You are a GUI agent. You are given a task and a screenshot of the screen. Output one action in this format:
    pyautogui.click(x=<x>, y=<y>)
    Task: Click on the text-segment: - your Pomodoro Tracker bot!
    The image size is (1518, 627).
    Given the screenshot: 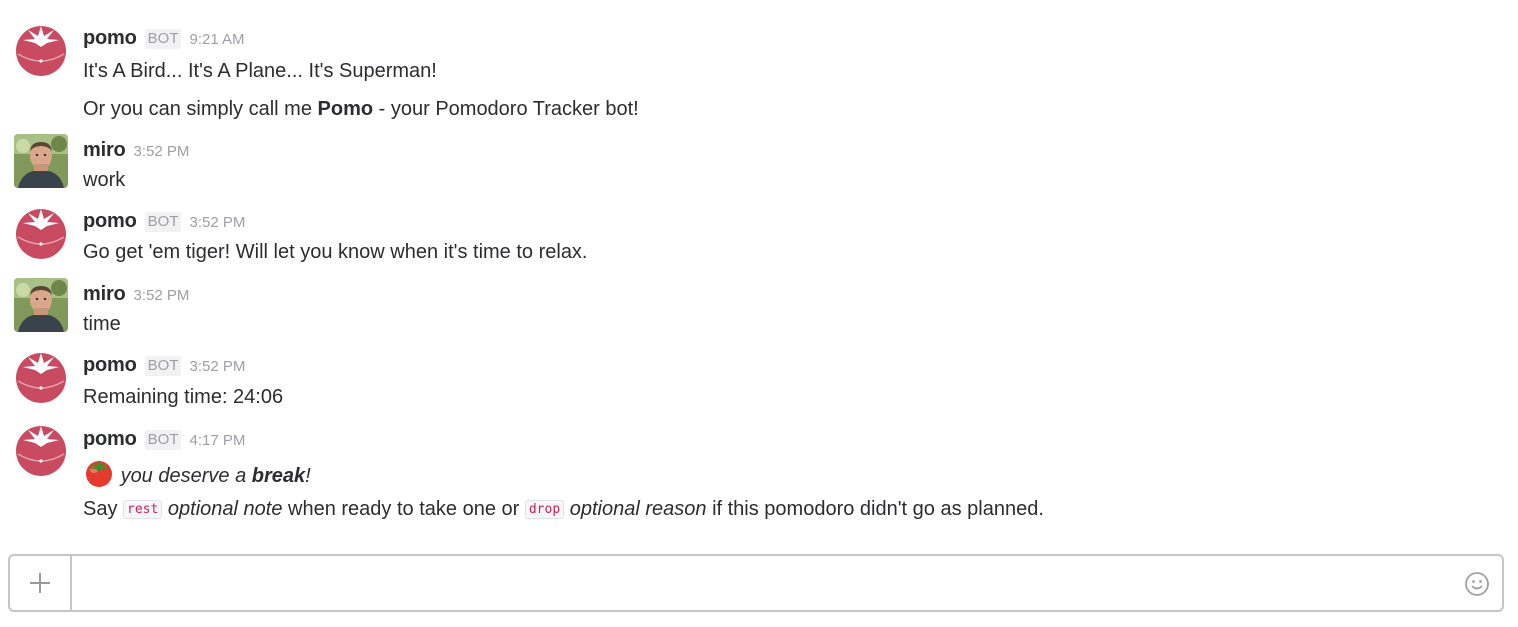 What is the action you would take?
    pyautogui.click(x=506, y=109)
    